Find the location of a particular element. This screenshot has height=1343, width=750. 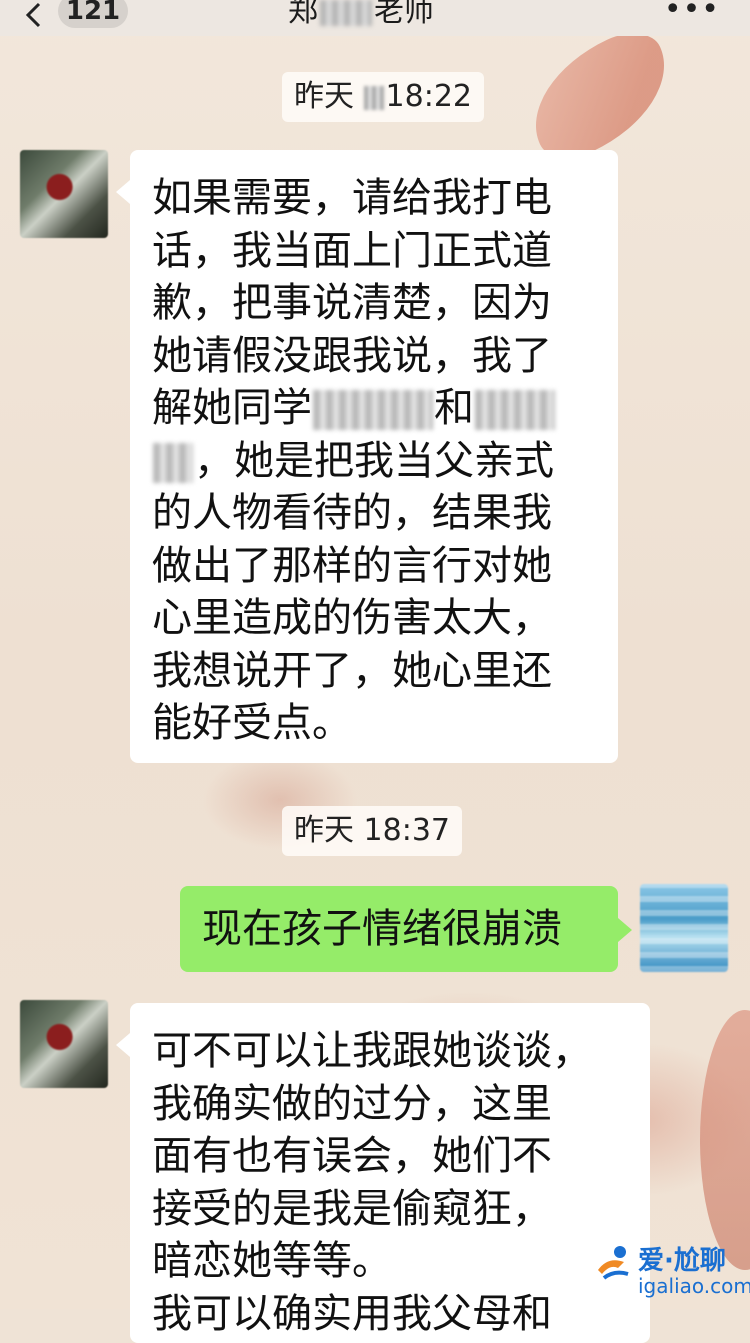

site-watermark: 爱·尬聊 igaliao.com is located at coordinates (670, 1274).